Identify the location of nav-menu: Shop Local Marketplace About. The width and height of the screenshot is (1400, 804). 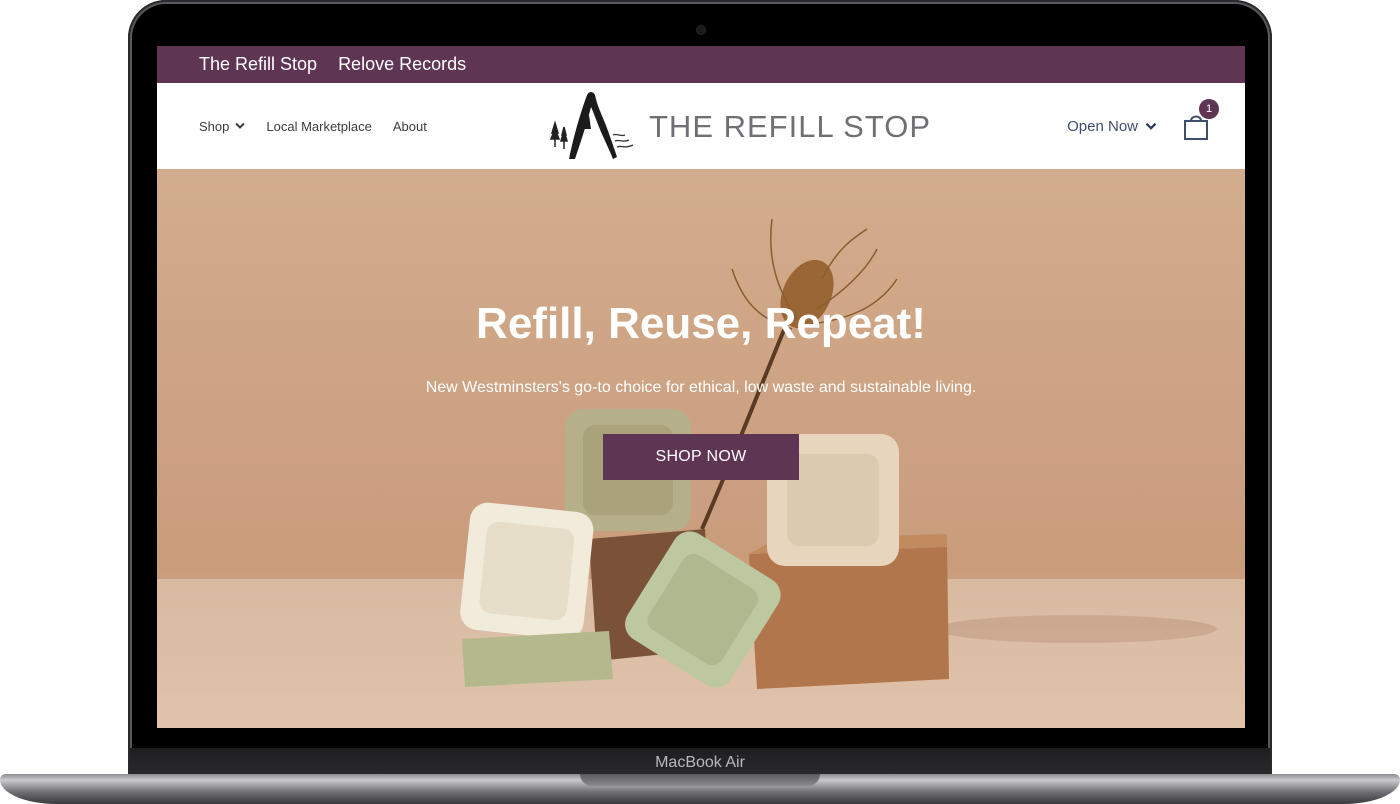
(313, 126).